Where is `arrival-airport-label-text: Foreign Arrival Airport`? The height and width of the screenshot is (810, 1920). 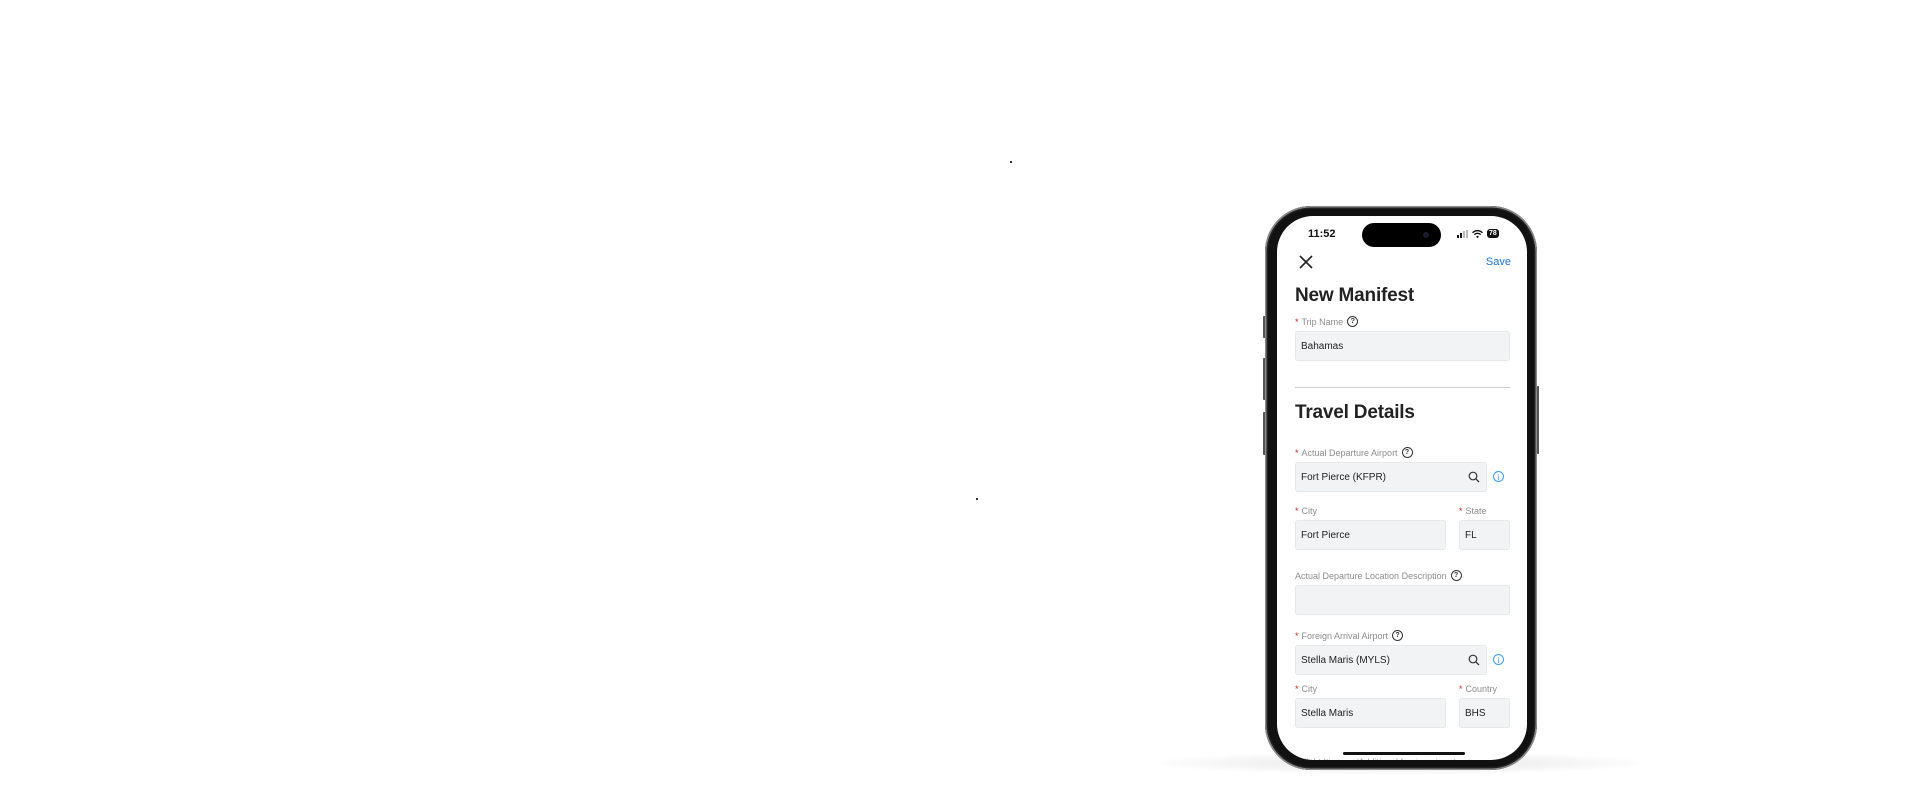
arrival-airport-label-text: Foreign Arrival Airport is located at coordinates (1345, 635).